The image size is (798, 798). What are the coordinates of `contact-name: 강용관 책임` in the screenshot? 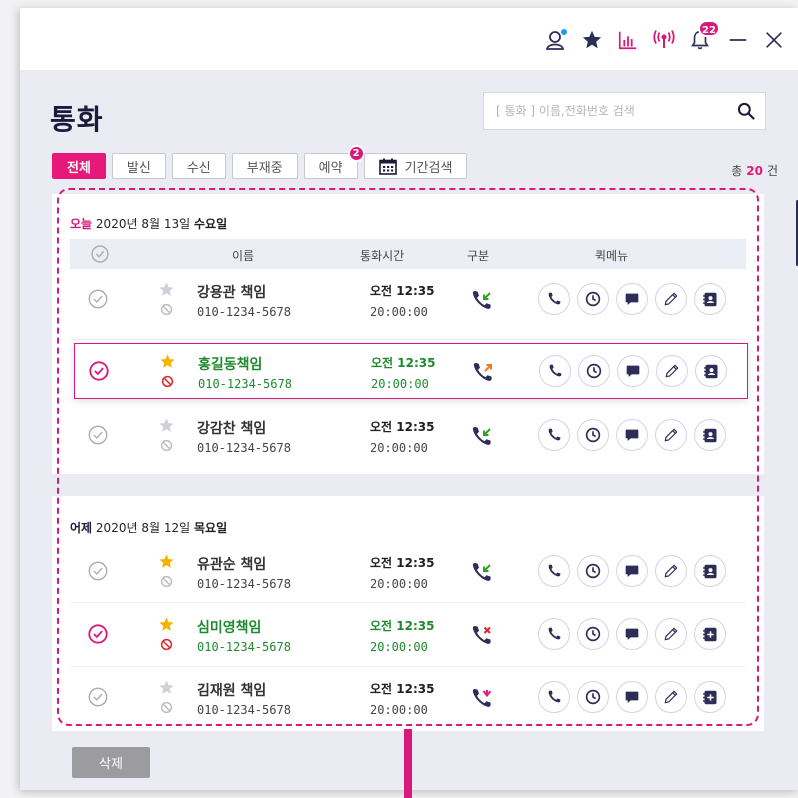 It's located at (232, 293).